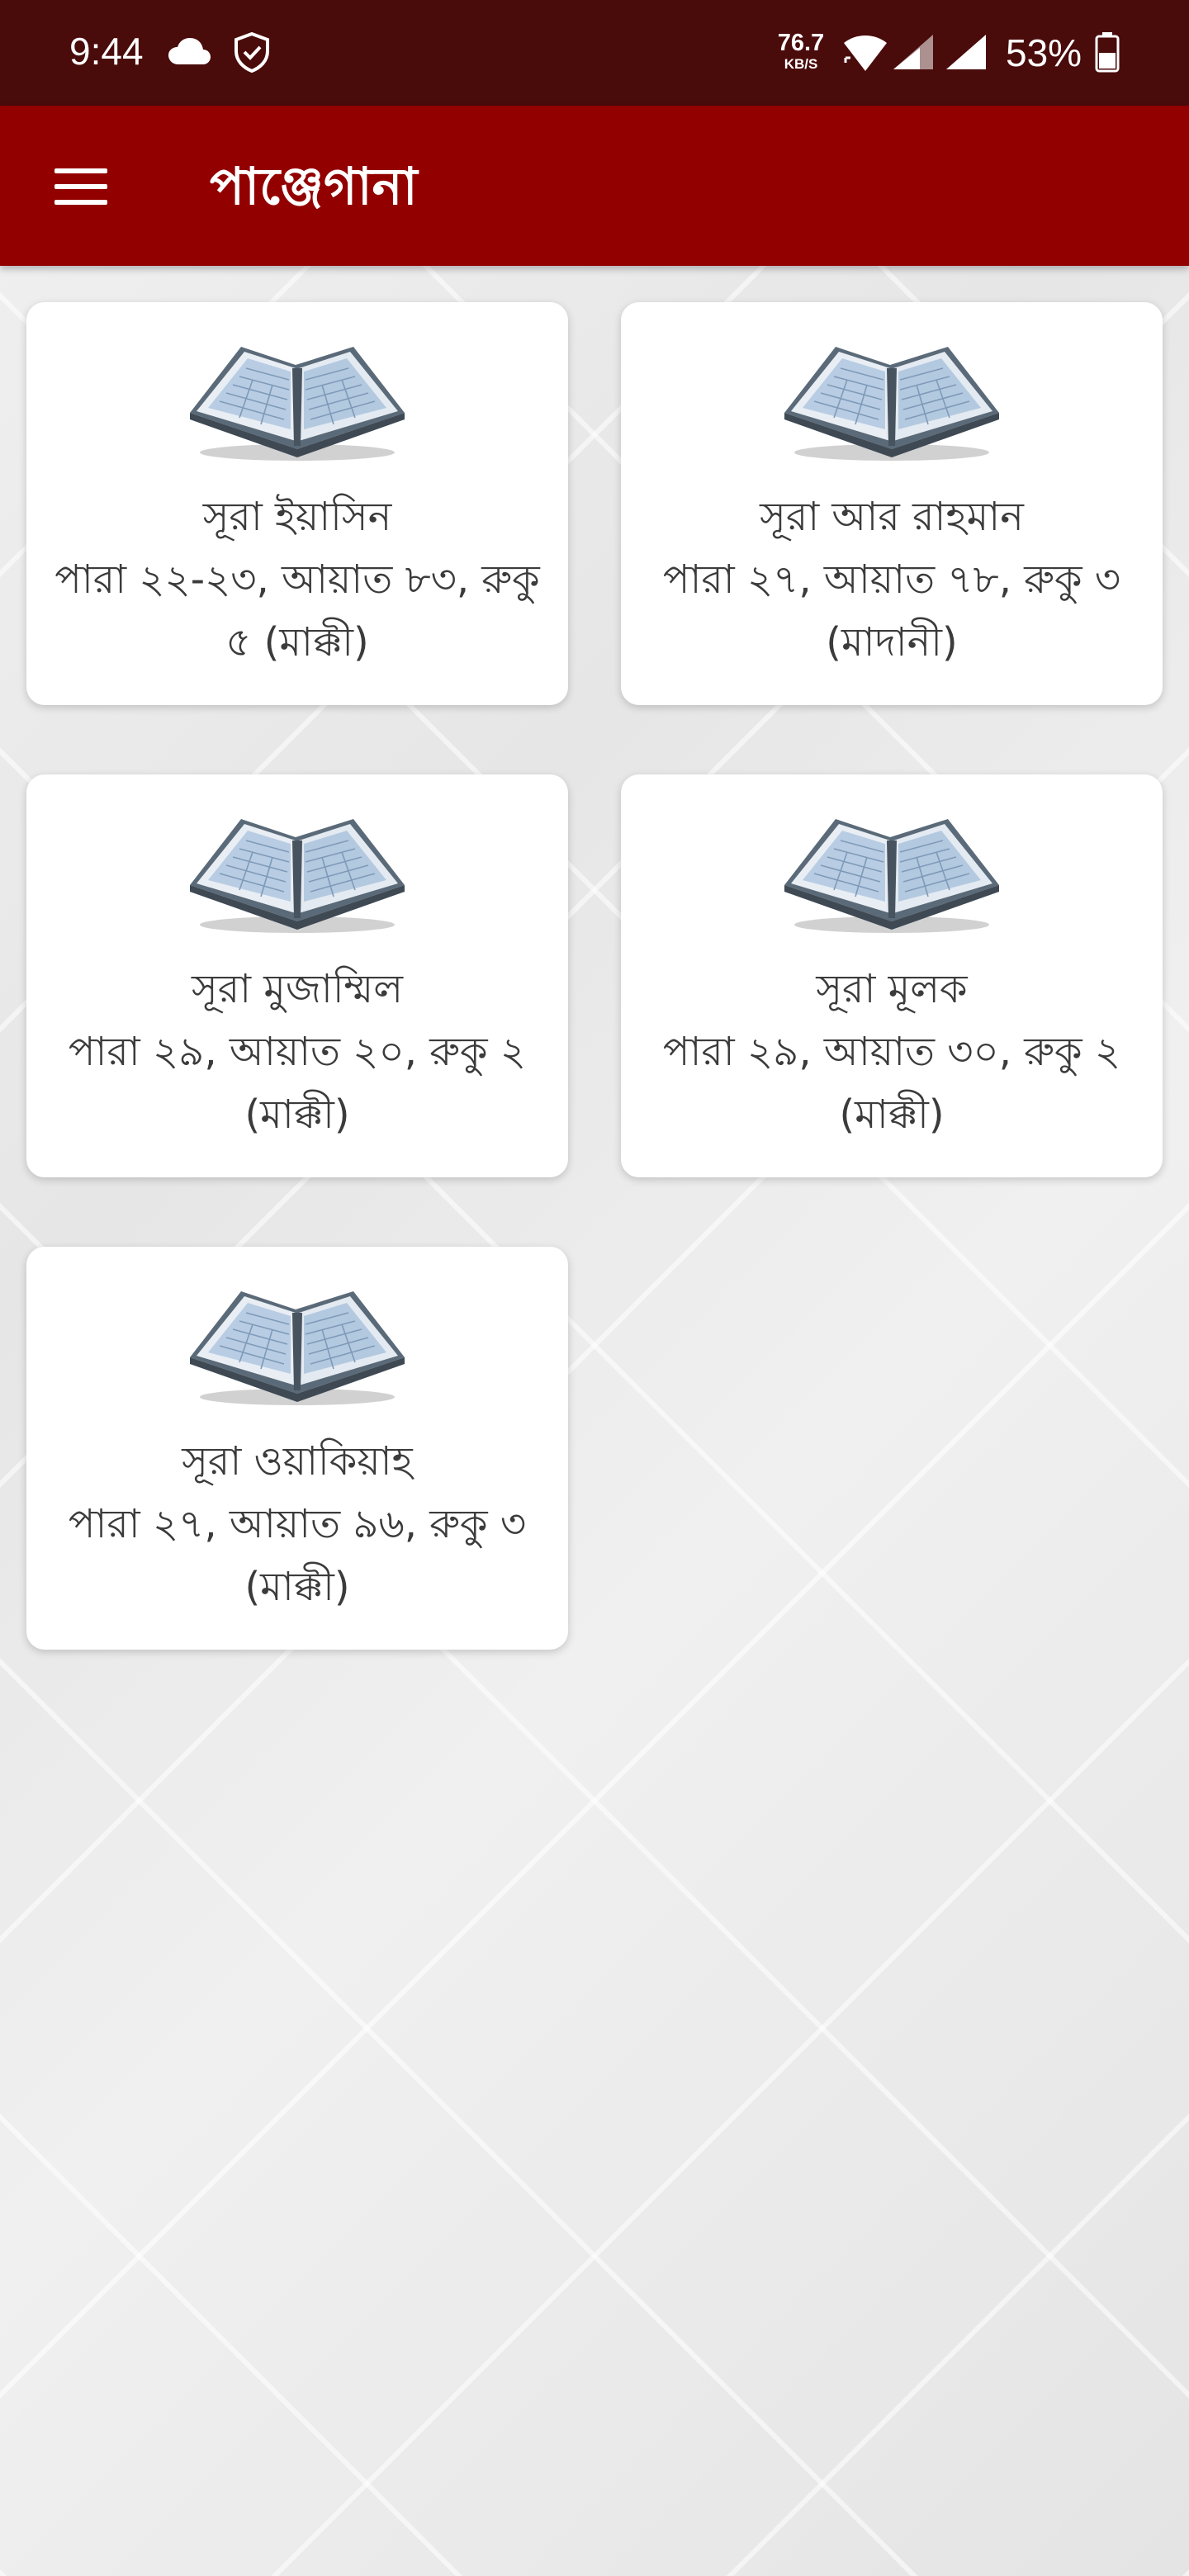 This screenshot has width=1189, height=2576. What do you see at coordinates (189, 51) in the screenshot?
I see `cloud-icon` at bounding box center [189, 51].